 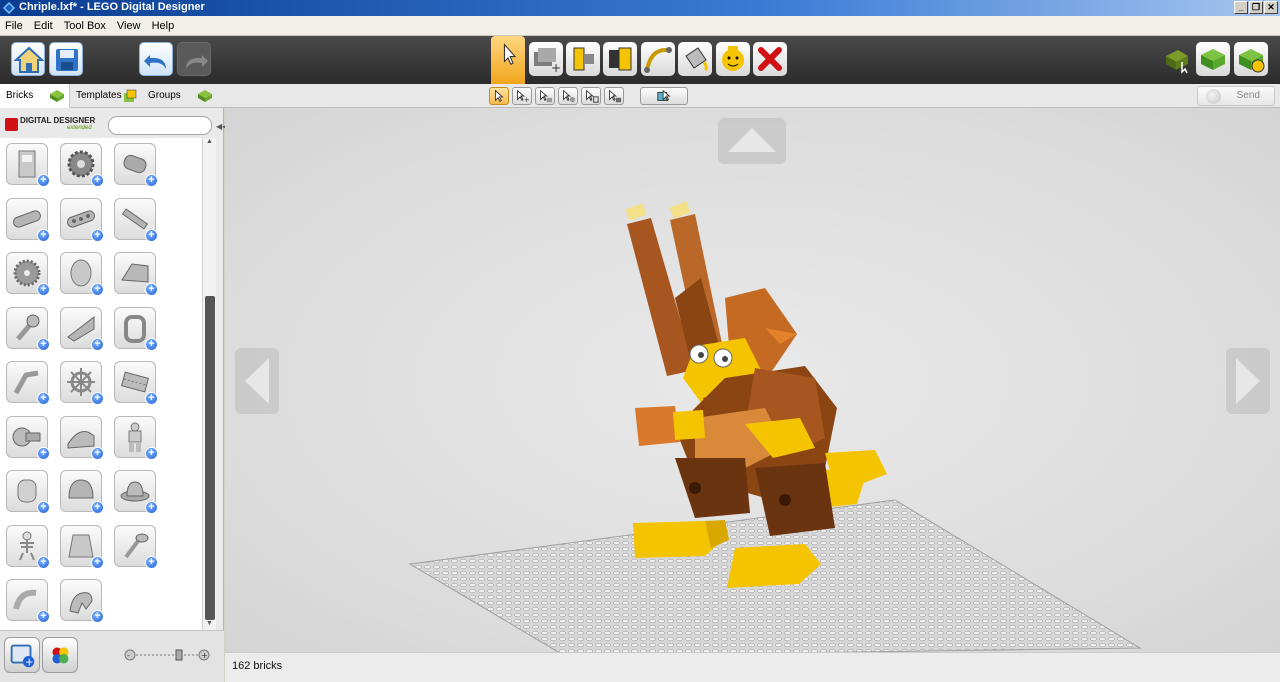 What do you see at coordinates (79, 128) in the screenshot?
I see `brand-subtitle: extended` at bounding box center [79, 128].